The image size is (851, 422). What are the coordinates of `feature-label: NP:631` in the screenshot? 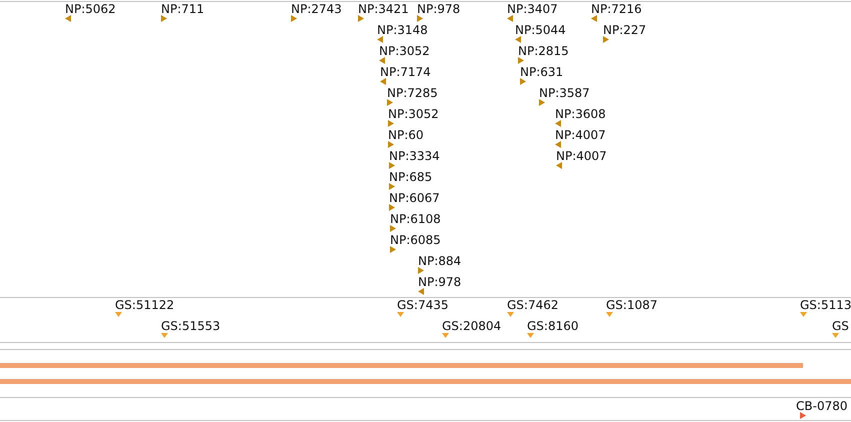 It's located at (542, 72).